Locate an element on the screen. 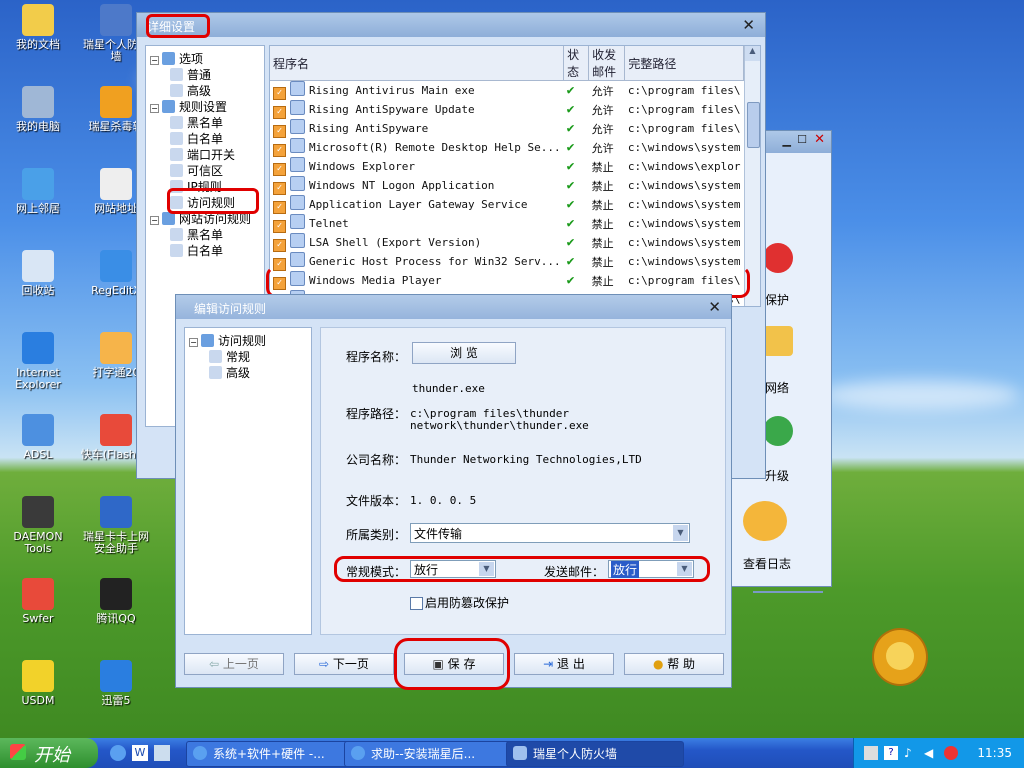  exit-button: ⇥ 退 出 is located at coordinates (564, 664).